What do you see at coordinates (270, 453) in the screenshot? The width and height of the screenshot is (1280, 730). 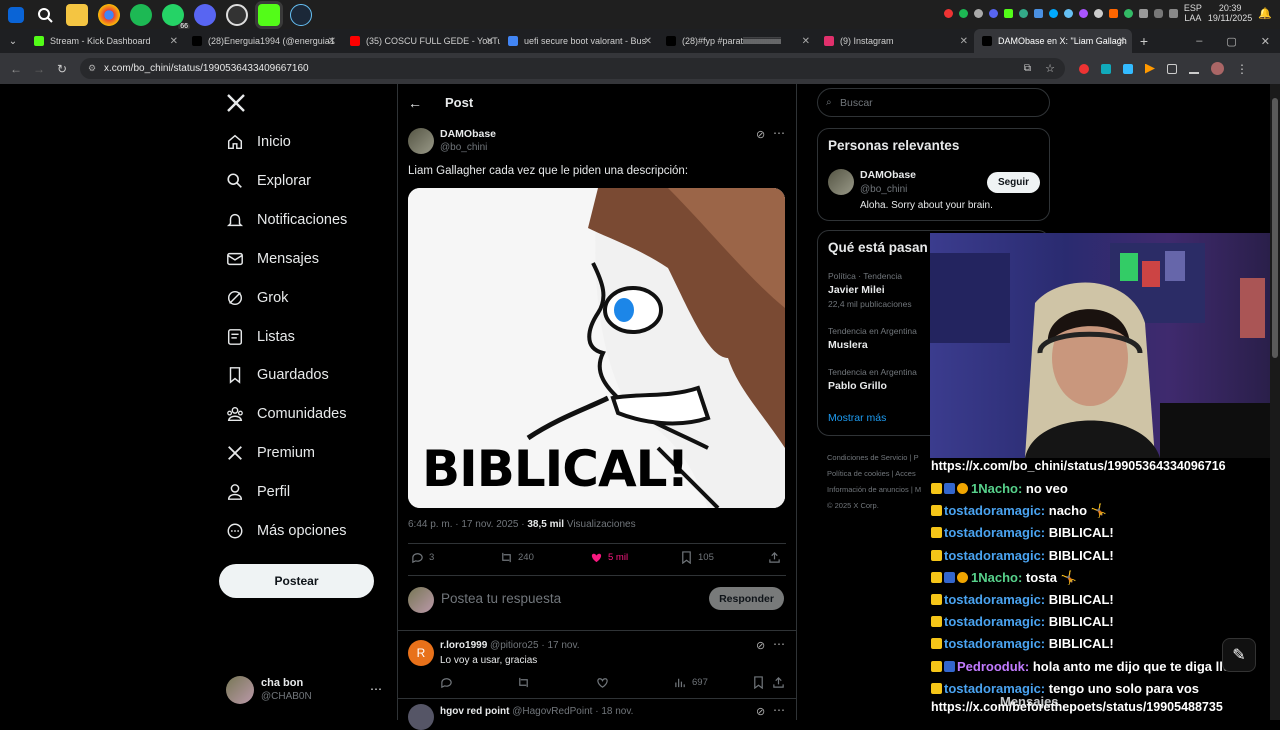 I see `nav-item: Premium` at bounding box center [270, 453].